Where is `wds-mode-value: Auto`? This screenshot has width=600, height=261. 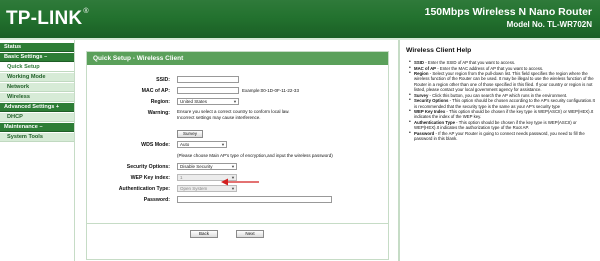
wds-mode-value: Auto is located at coordinates (185, 144).